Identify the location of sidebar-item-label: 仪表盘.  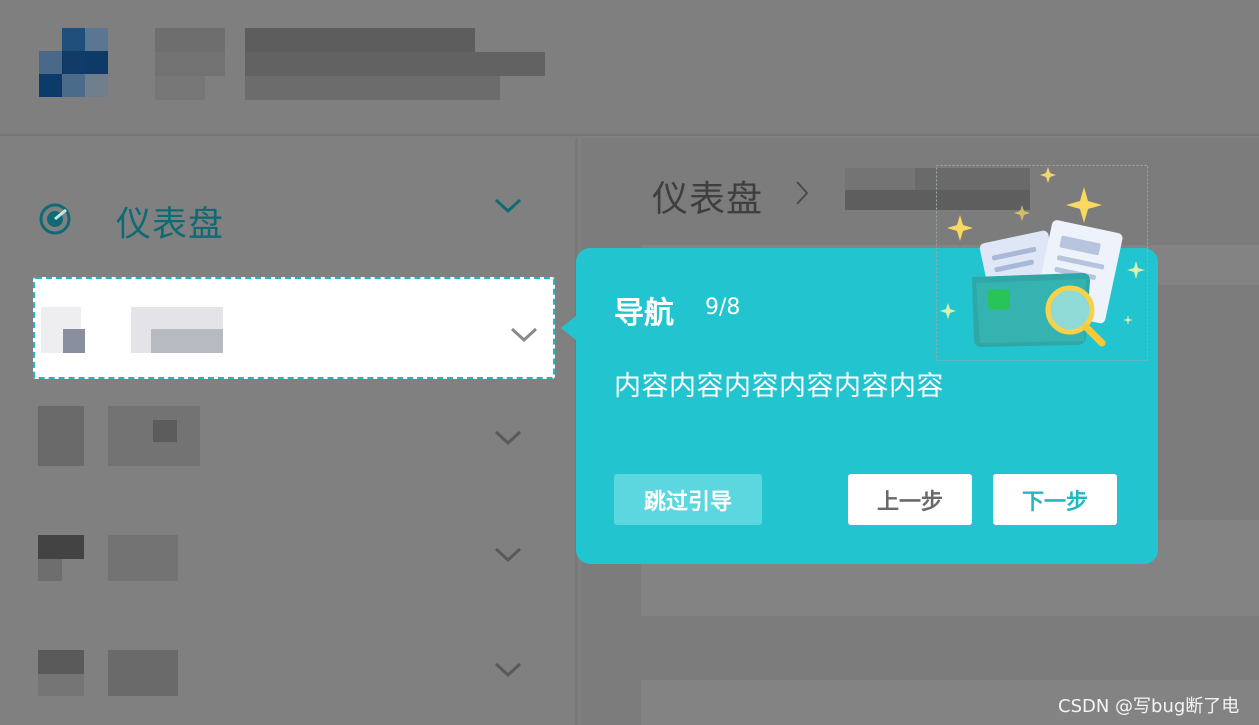
(170, 225).